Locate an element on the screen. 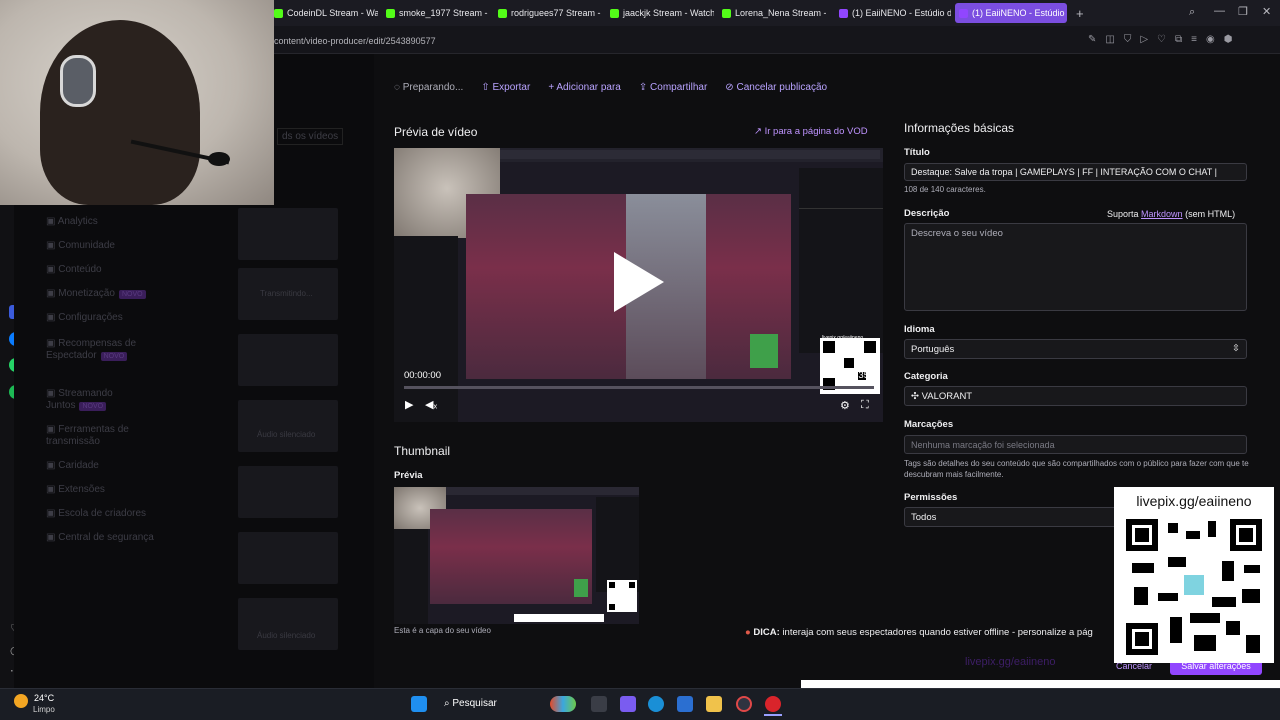 This screenshot has height=720, width=1280. browser-tab: smoke_1977 Stream - Wa is located at coordinates (436, 13).